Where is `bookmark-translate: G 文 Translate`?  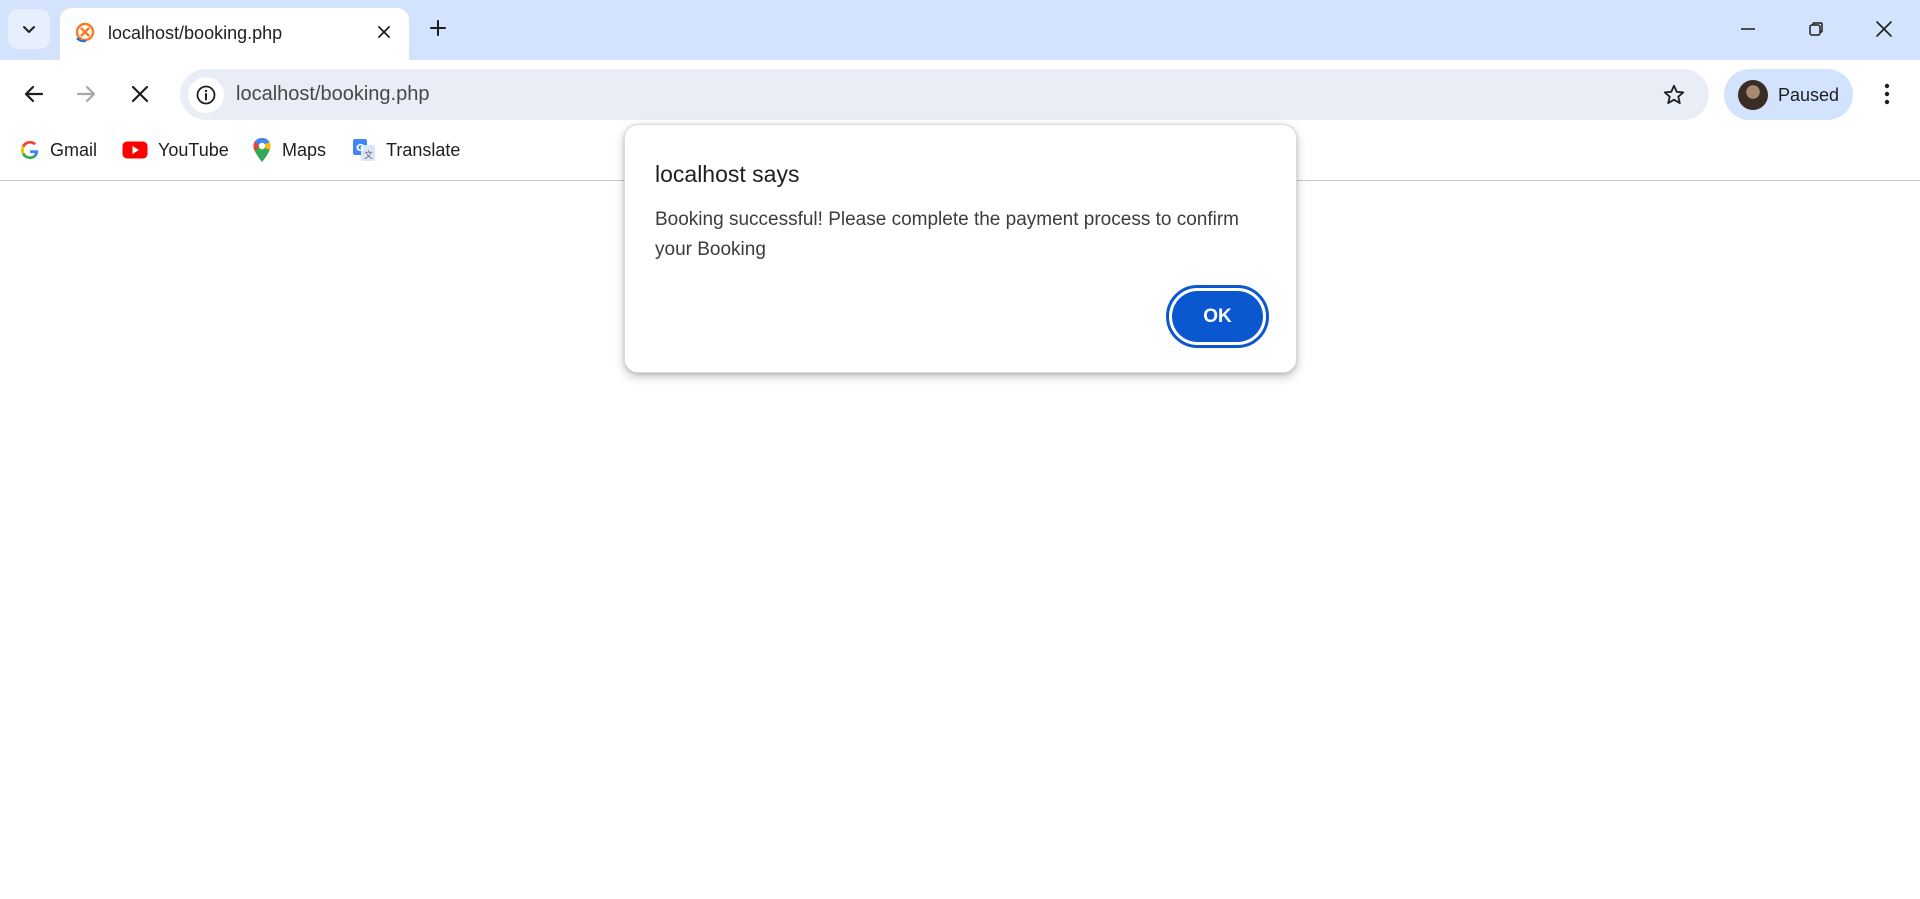 bookmark-translate: G 文 Translate is located at coordinates (406, 150).